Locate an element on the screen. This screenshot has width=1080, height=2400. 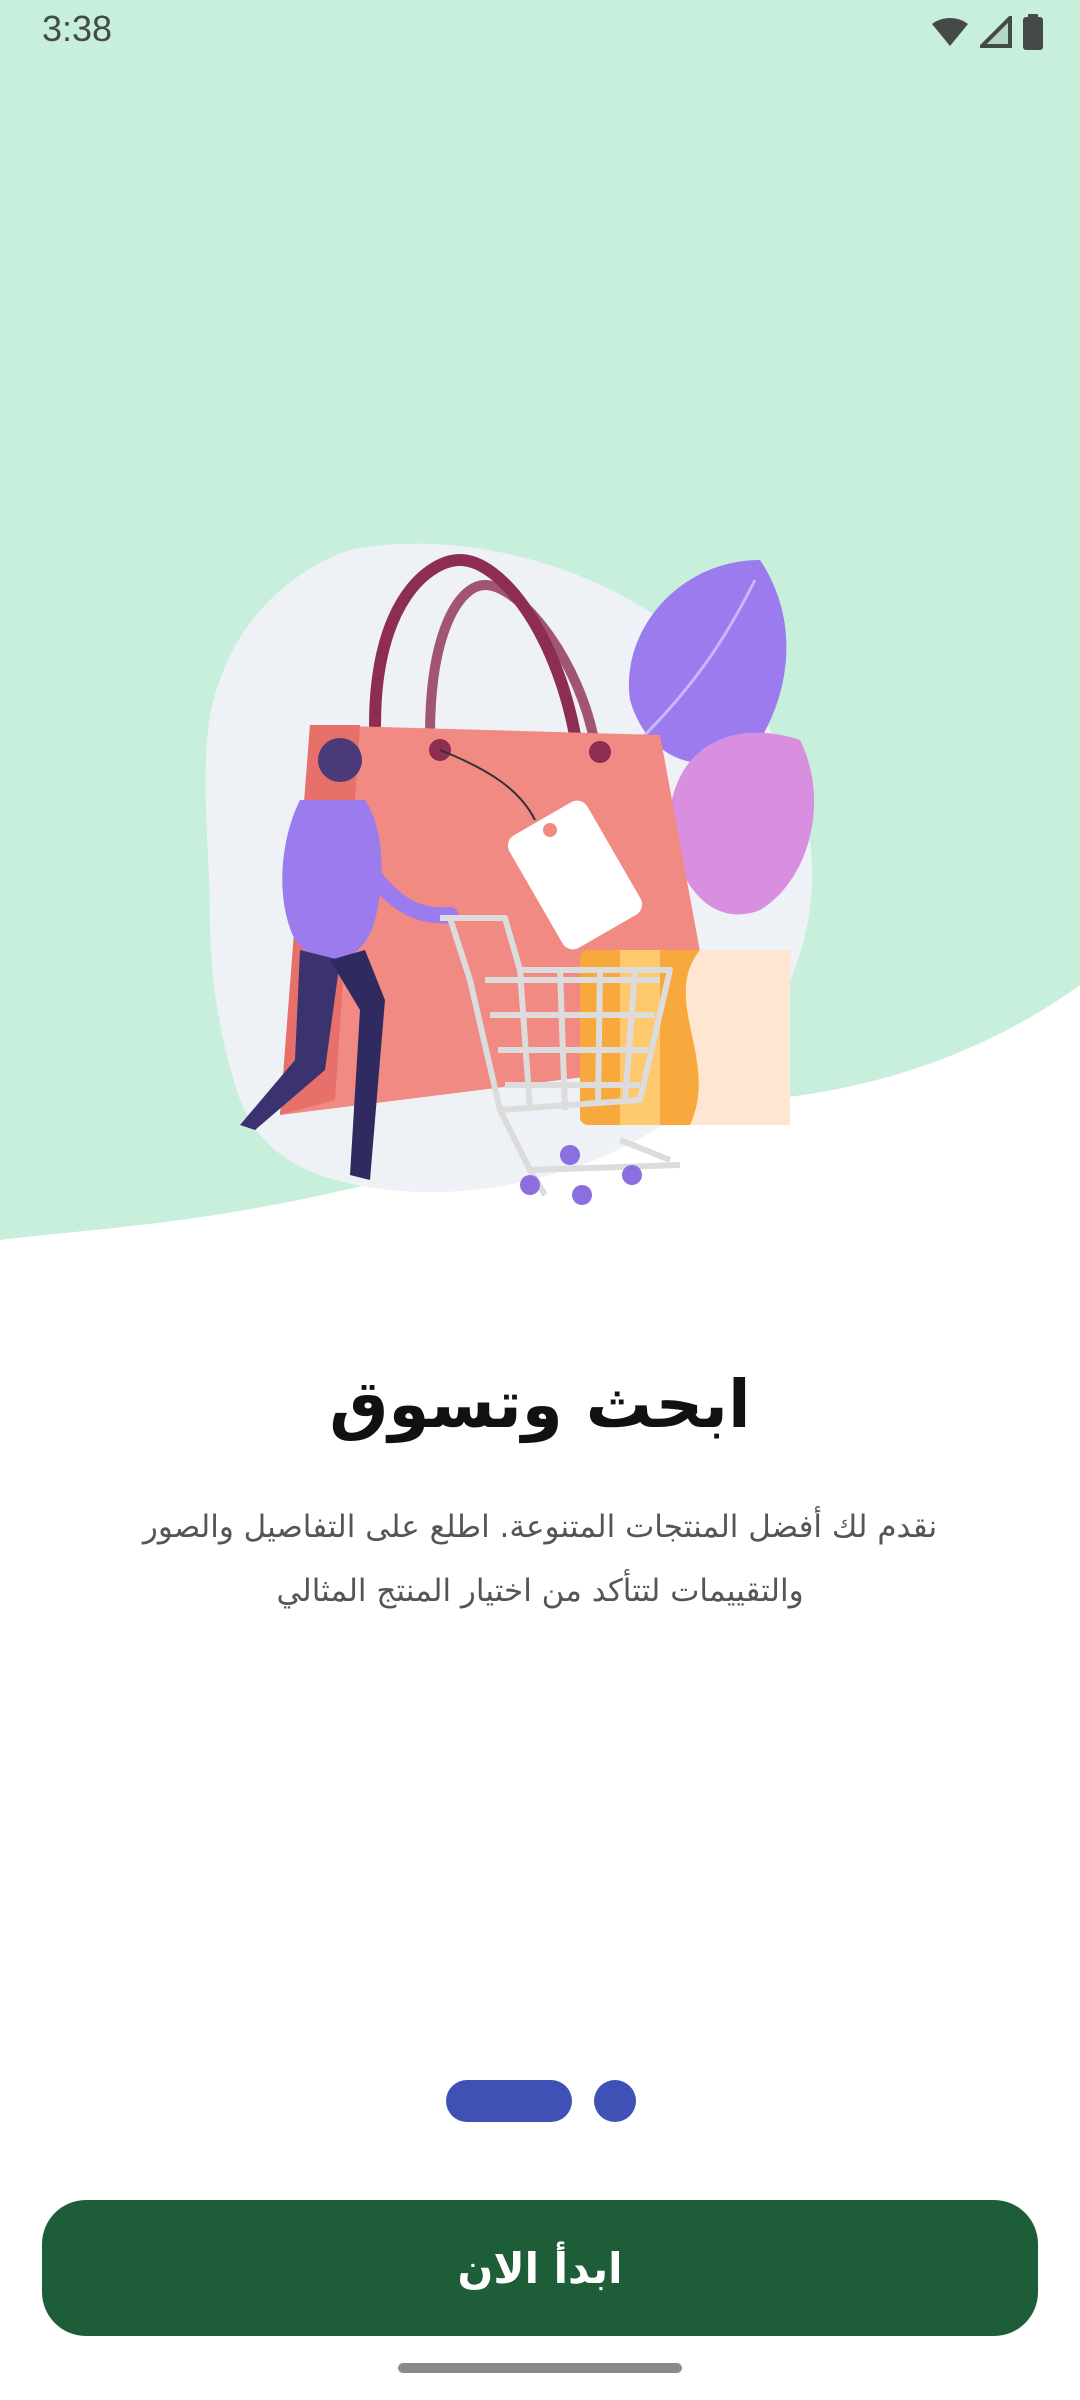
status-icons is located at coordinates (987, 32).